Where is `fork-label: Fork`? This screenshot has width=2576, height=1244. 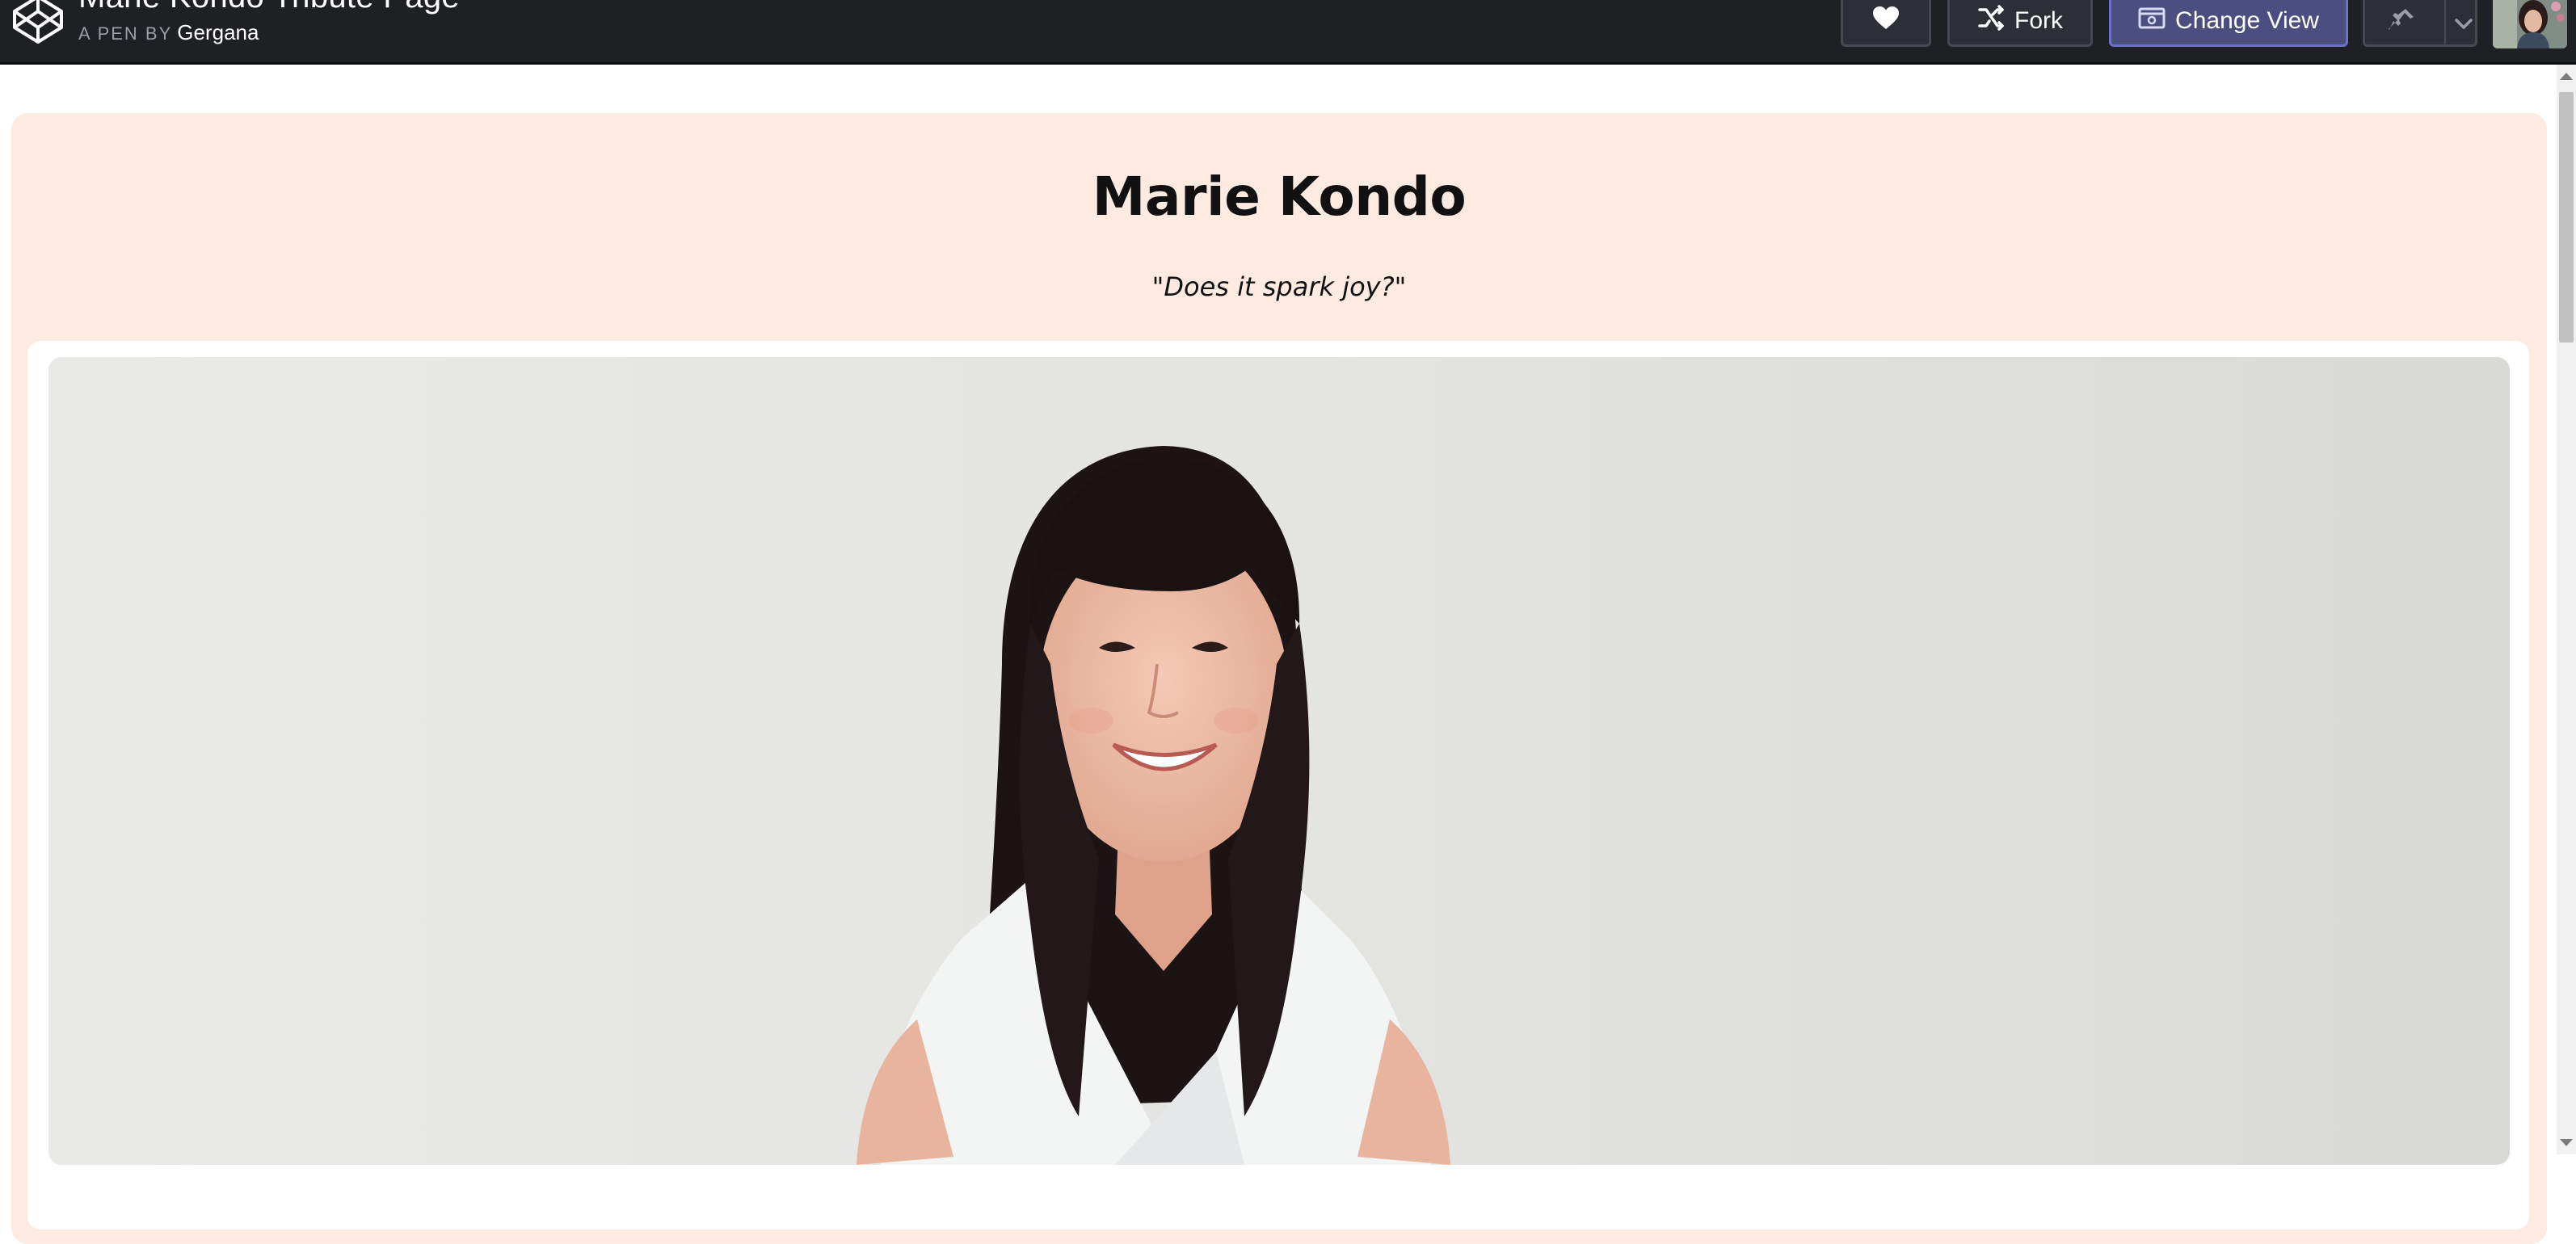 fork-label: Fork is located at coordinates (2038, 21).